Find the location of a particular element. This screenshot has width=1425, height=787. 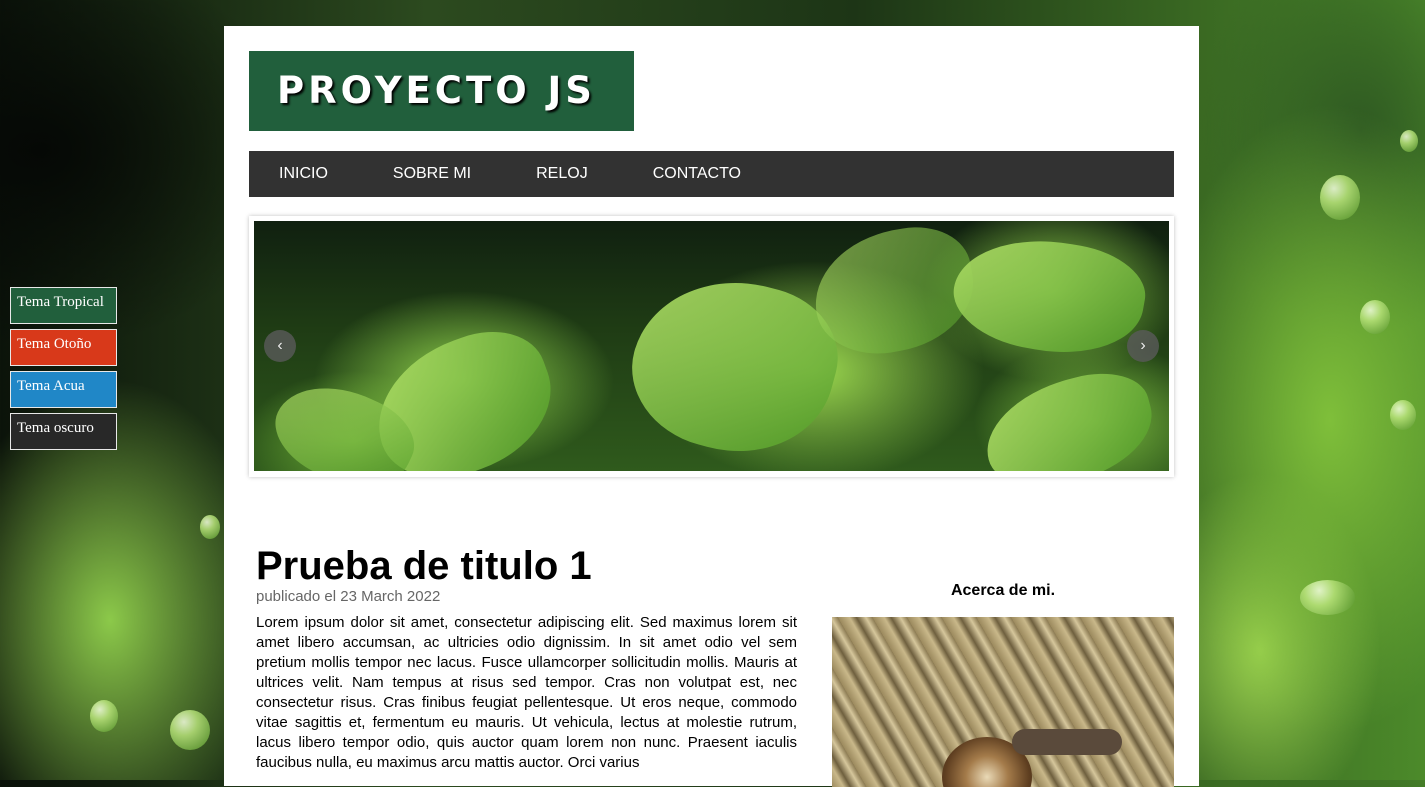

article-meta: publicado el 23 March 2022 is located at coordinates (348, 596).